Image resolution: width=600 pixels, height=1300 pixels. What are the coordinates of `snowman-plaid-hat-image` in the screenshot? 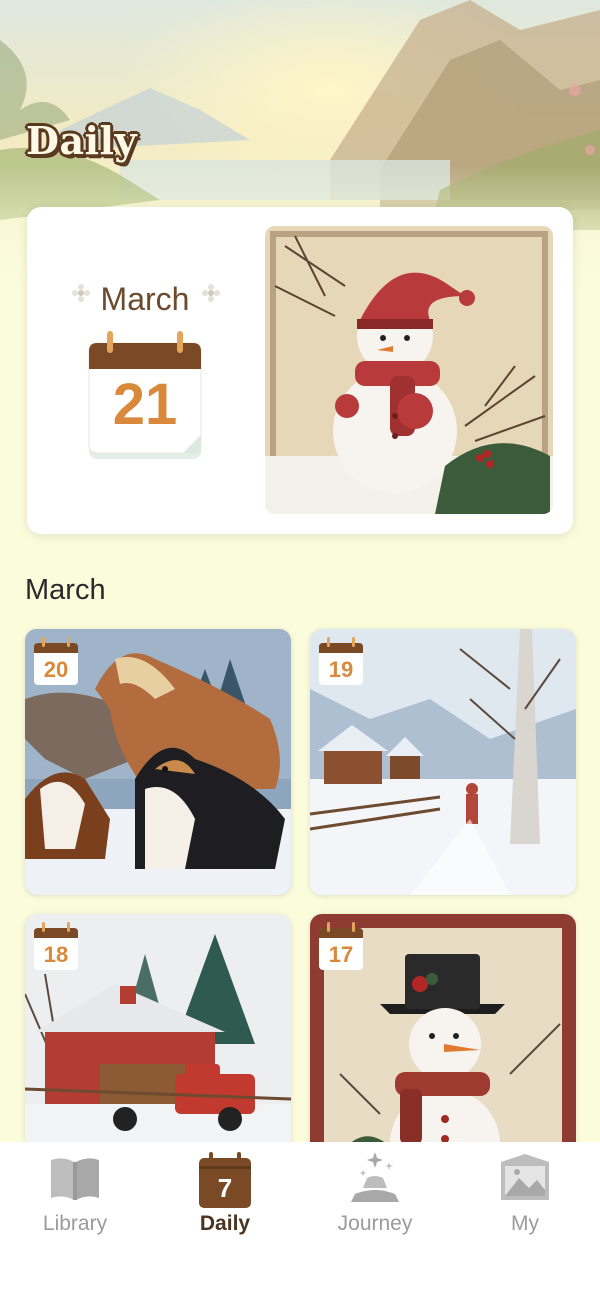 It's located at (409, 370).